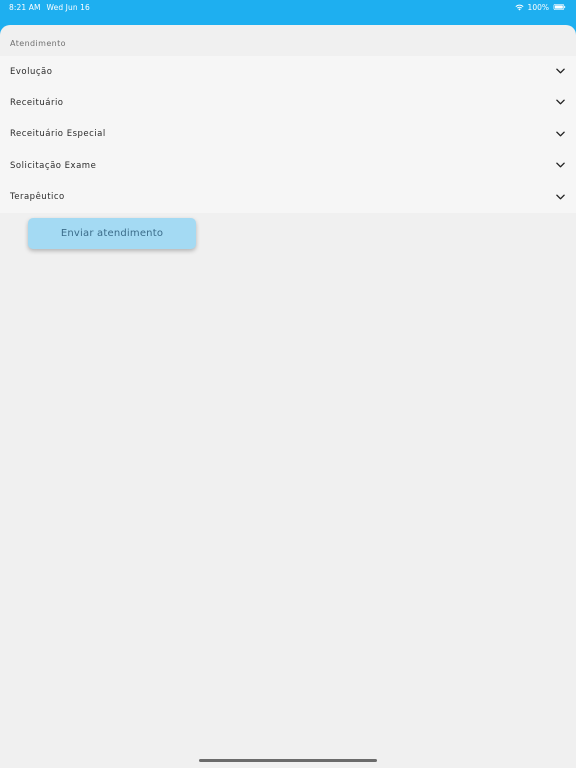  I want to click on accordion-item-label: Evolução, so click(31, 71).